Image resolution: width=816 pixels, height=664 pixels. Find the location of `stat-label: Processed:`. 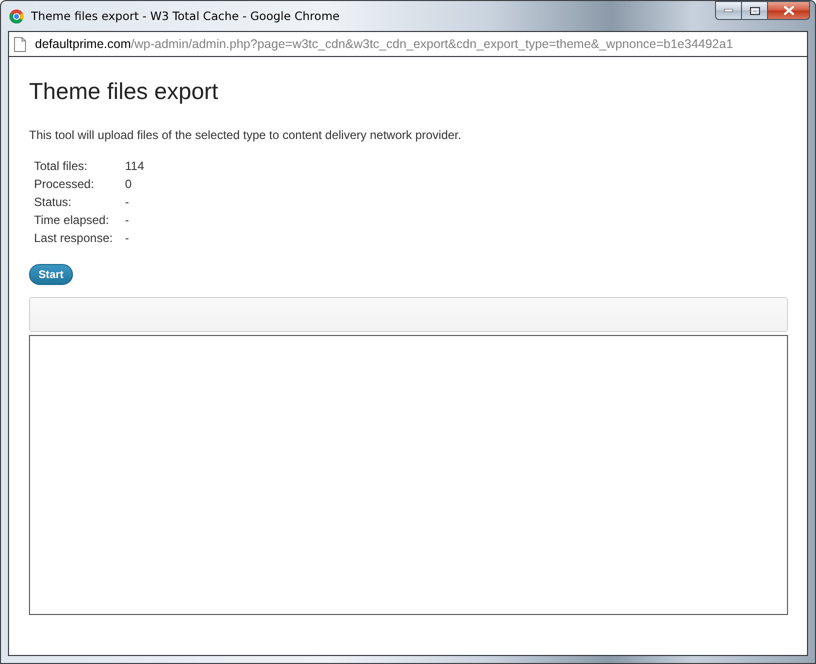

stat-label: Processed: is located at coordinates (64, 184).